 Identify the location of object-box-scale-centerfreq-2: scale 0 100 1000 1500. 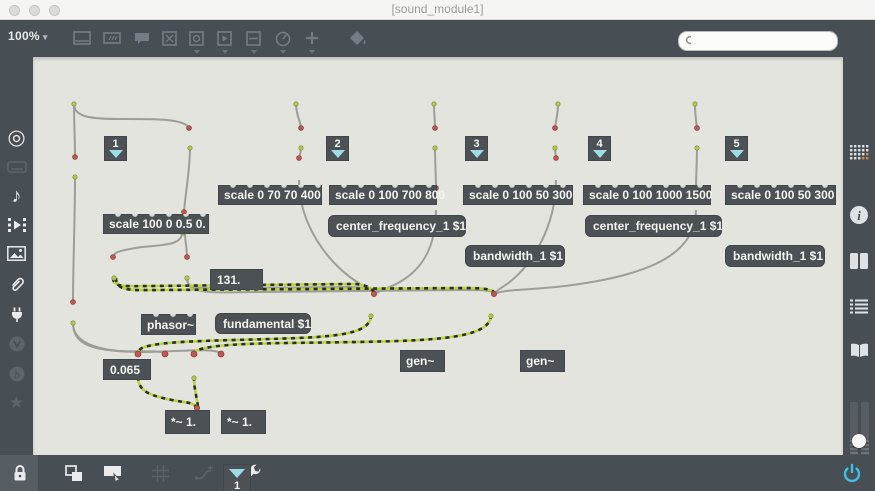
(647, 195).